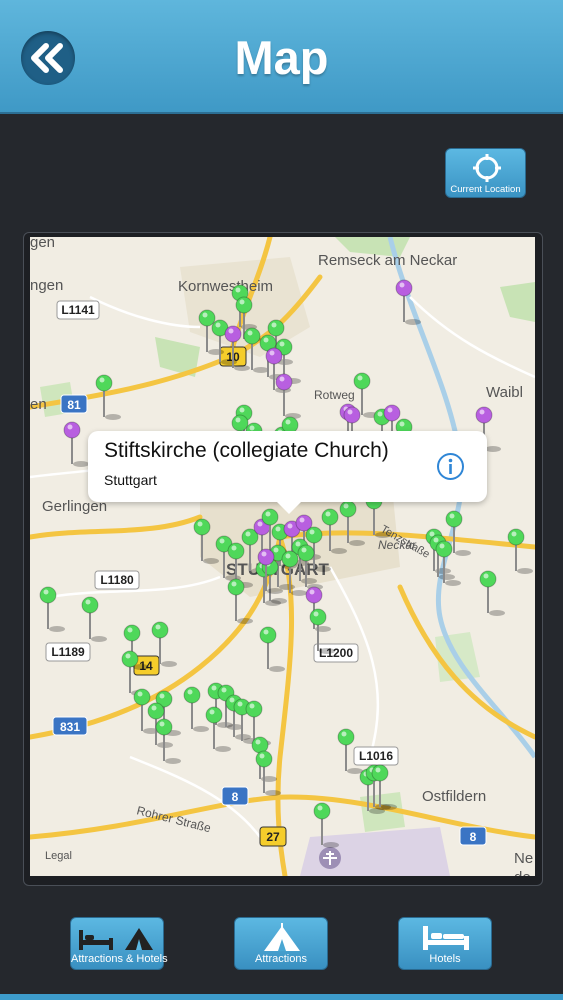 The height and width of the screenshot is (1000, 563). I want to click on road-shield: L1180, so click(117, 580).